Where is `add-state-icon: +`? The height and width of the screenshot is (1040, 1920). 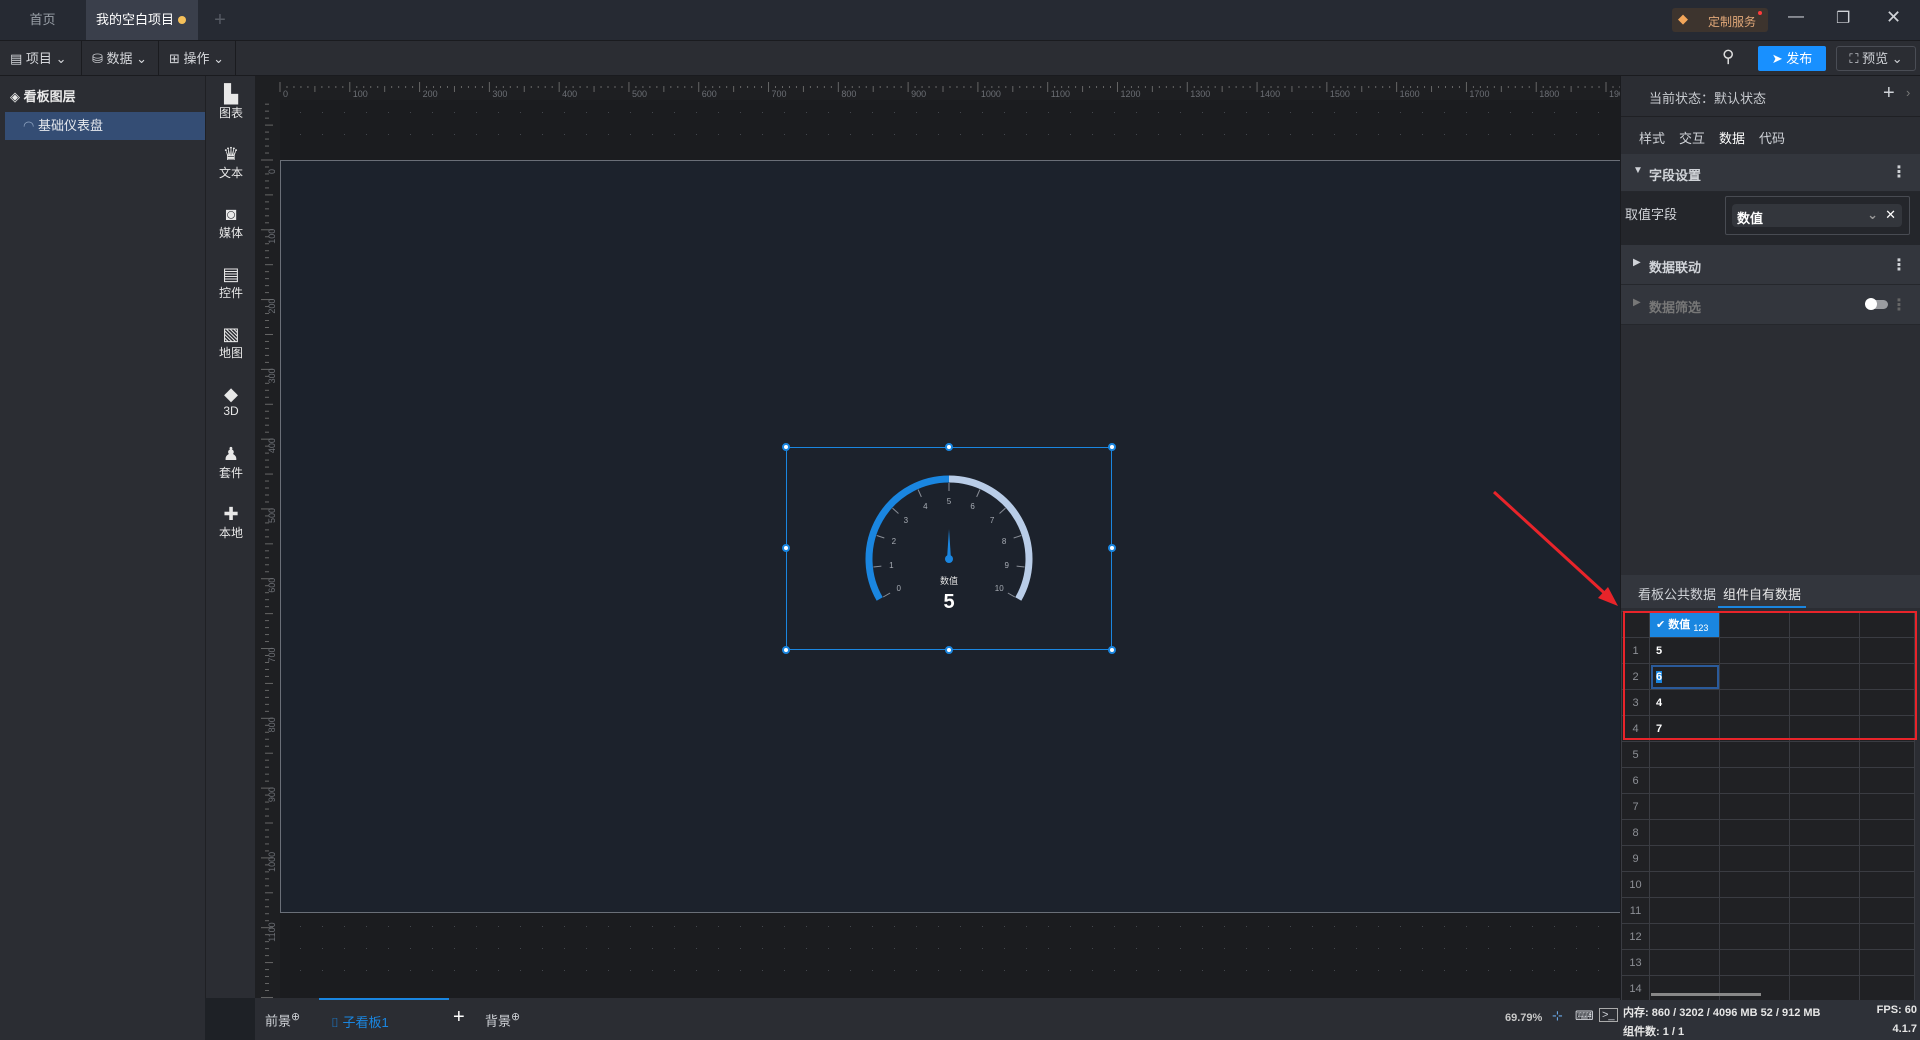 add-state-icon: + is located at coordinates (1889, 93).